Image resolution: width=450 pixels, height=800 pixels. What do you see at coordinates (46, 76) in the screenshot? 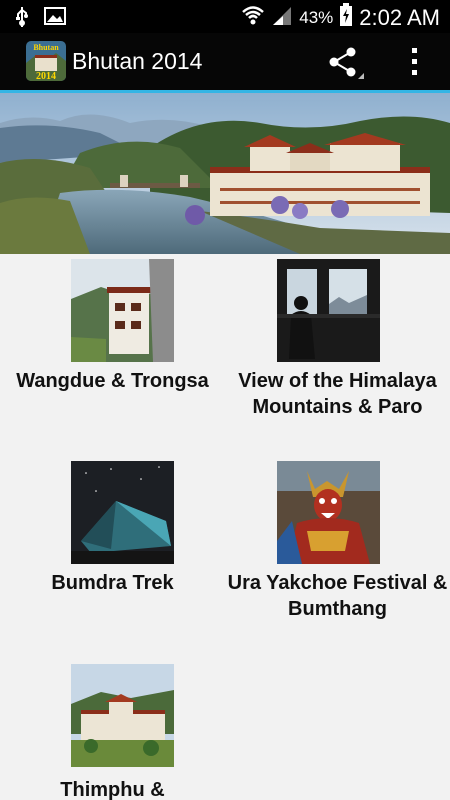
I see `app-icon-year: 2014` at bounding box center [46, 76].